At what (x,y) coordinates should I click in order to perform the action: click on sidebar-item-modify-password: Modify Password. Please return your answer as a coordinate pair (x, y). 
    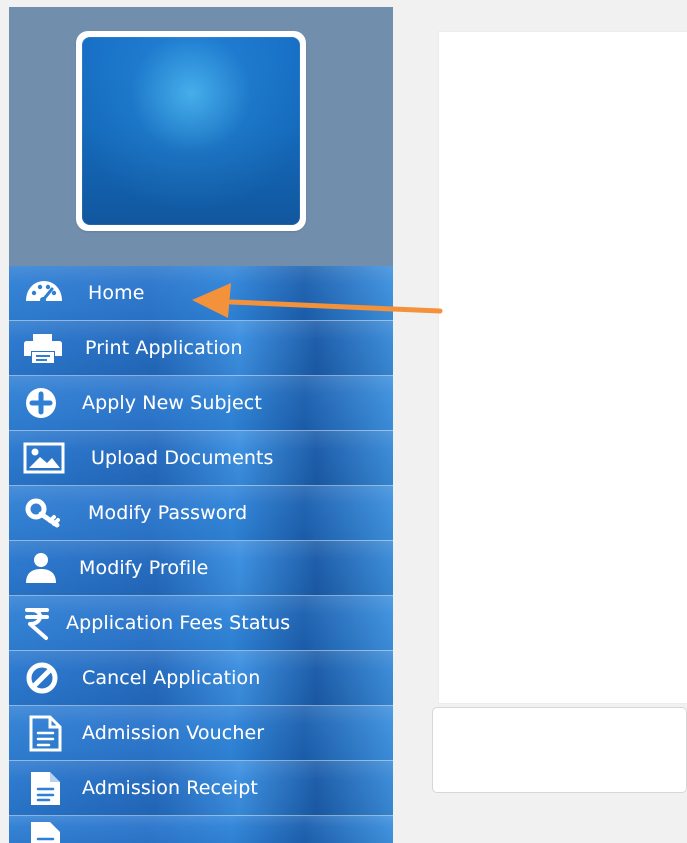
    Looking at the image, I should click on (201, 513).